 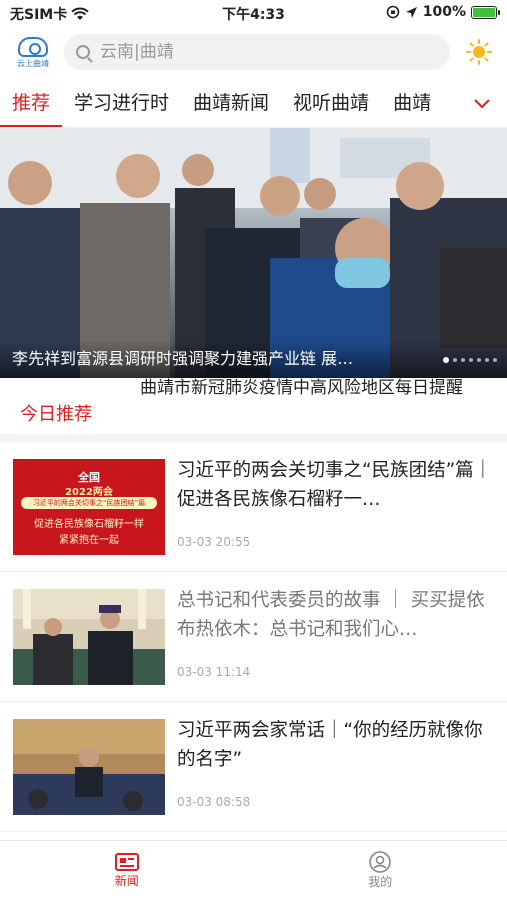 What do you see at coordinates (479, 52) in the screenshot?
I see `weather-sun-icon` at bounding box center [479, 52].